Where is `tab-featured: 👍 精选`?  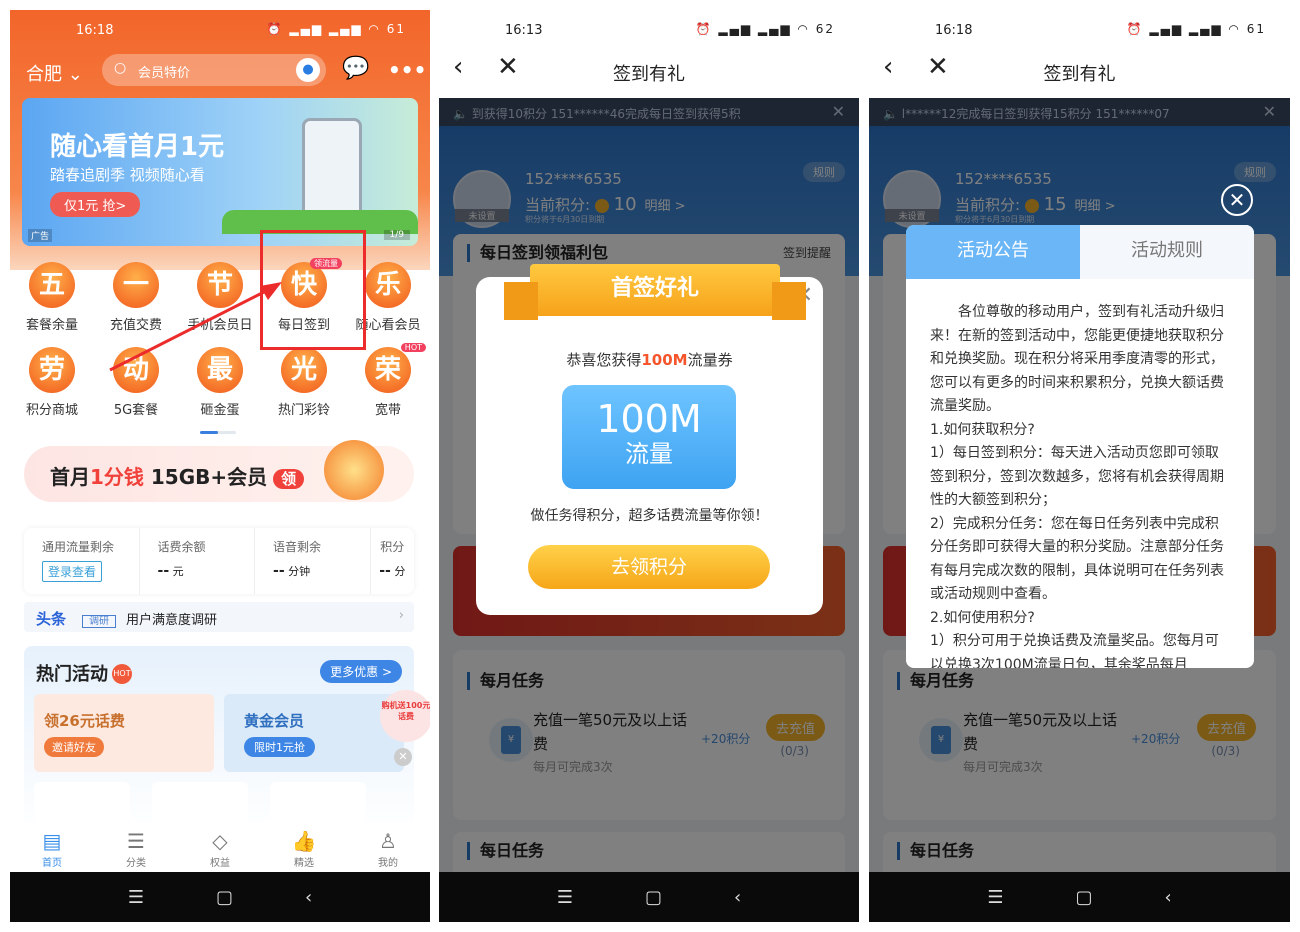
tab-featured: 👍 精选 is located at coordinates (304, 847).